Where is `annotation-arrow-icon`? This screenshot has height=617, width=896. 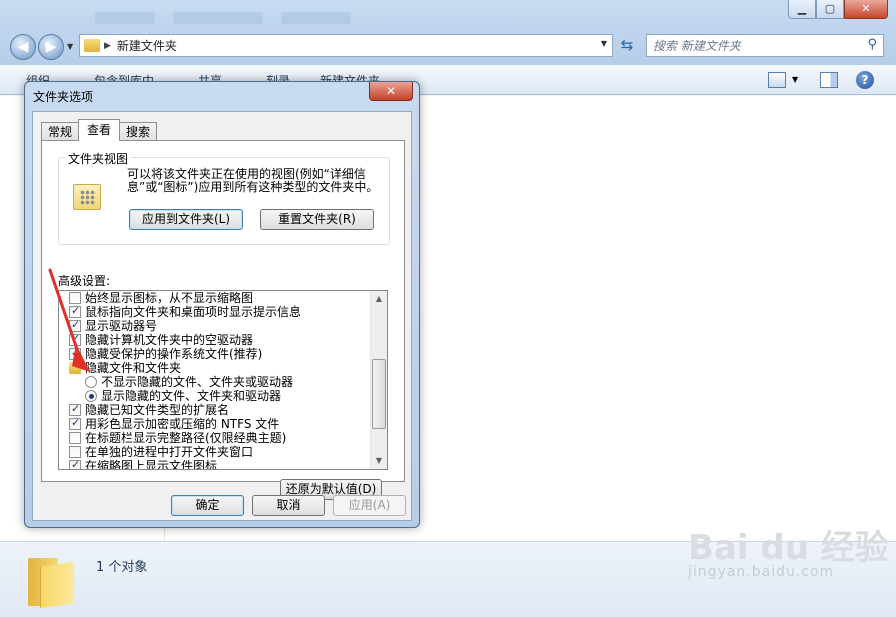
annotation-arrow-icon is located at coordinates (69, 320).